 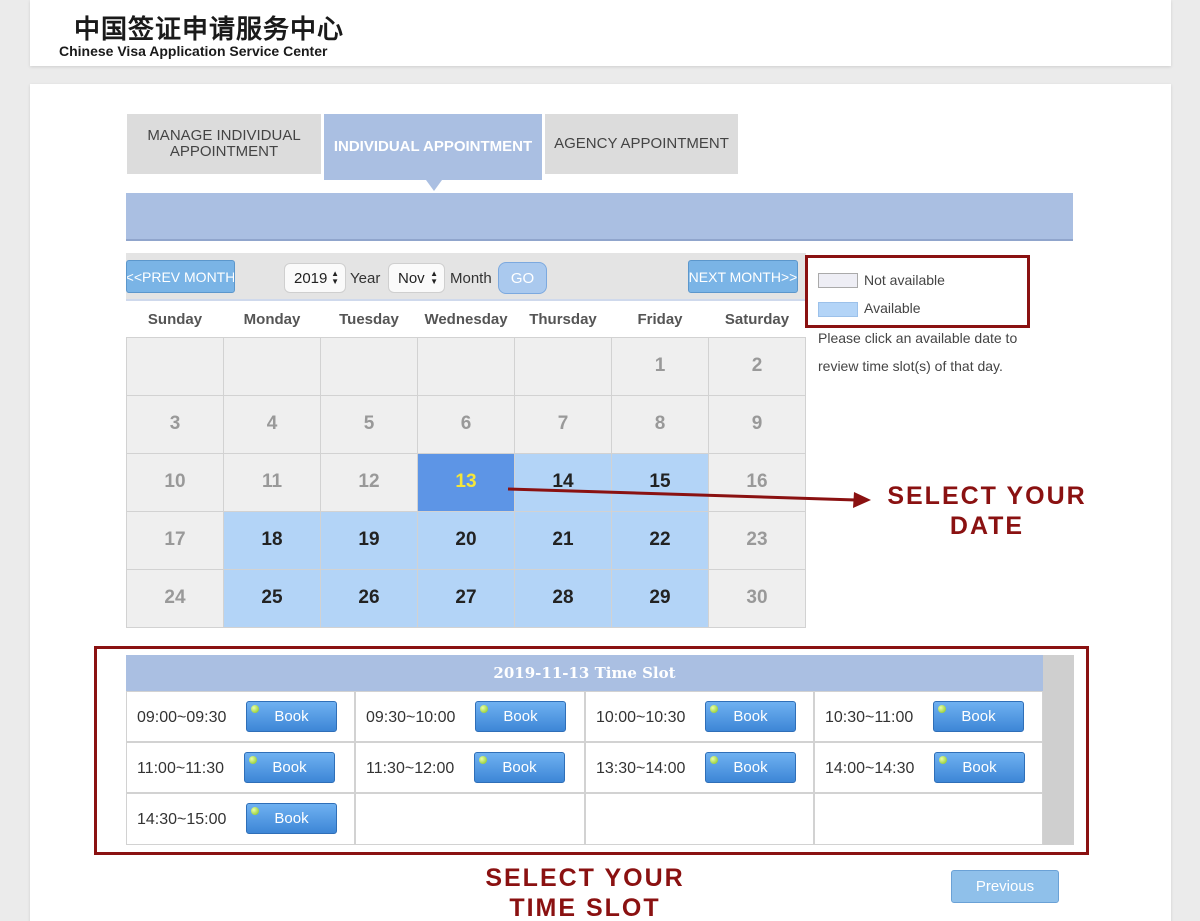 What do you see at coordinates (193, 51) in the screenshot?
I see `logo-english-text: Chinese Visa Application Service Center` at bounding box center [193, 51].